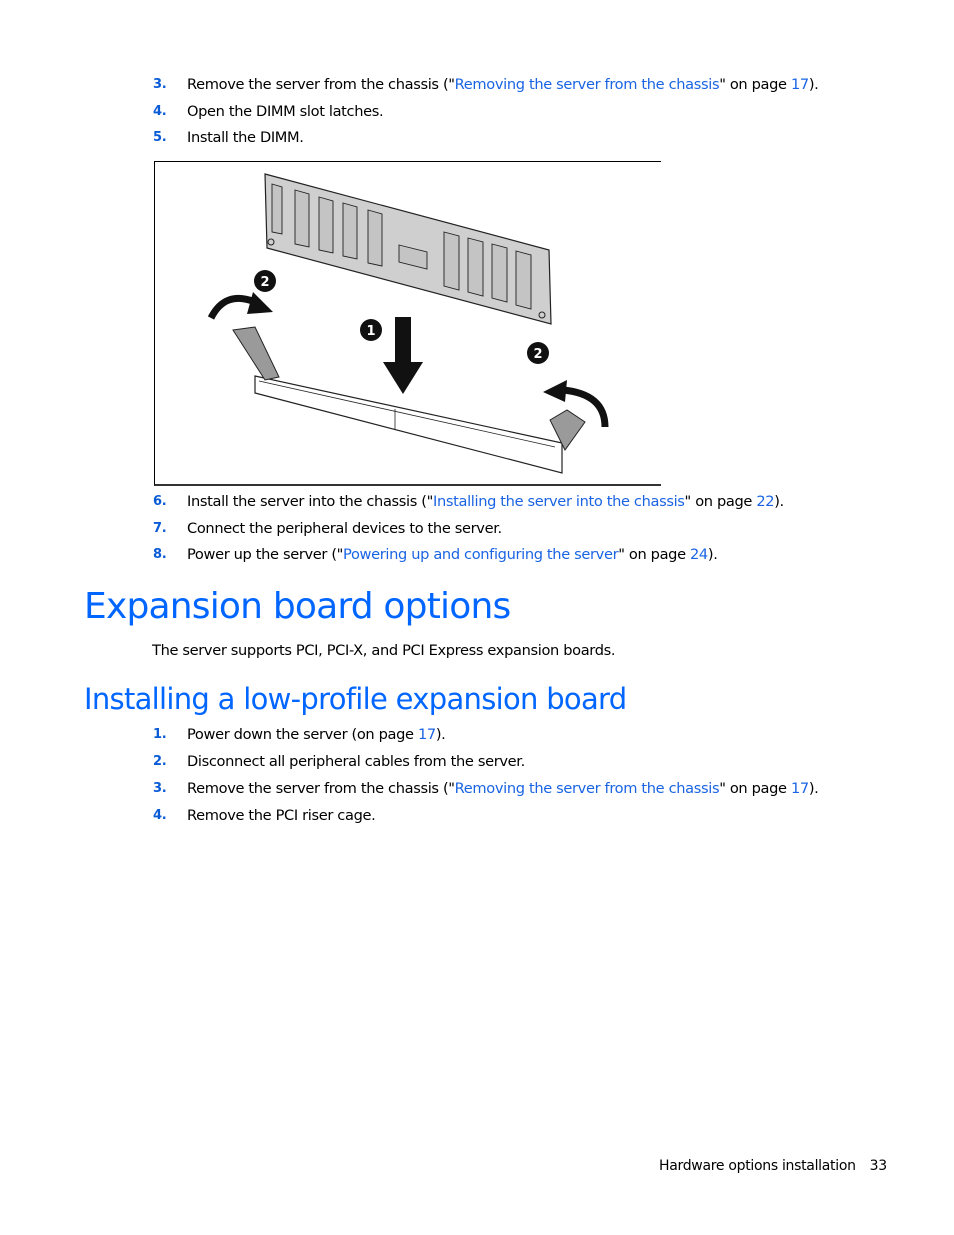 This screenshot has height=1235, width=954. What do you see at coordinates (477, 736) in the screenshot?
I see `step-item: 1. Power down the server (on page 17).` at bounding box center [477, 736].